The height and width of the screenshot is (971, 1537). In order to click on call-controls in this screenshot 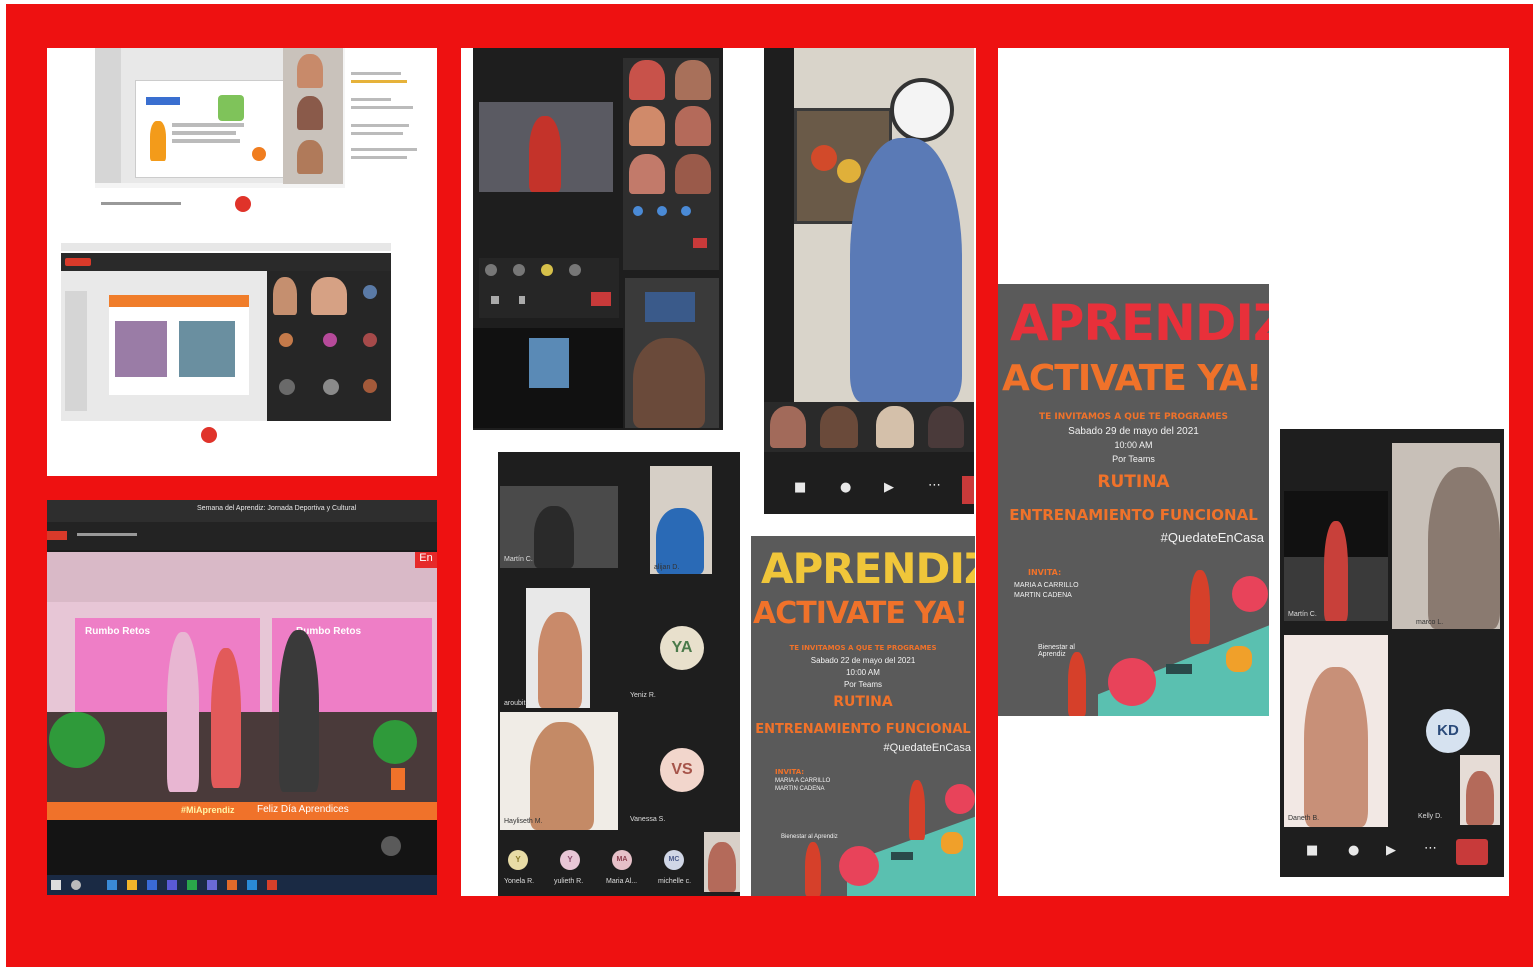, I will do `click(549, 288)`.